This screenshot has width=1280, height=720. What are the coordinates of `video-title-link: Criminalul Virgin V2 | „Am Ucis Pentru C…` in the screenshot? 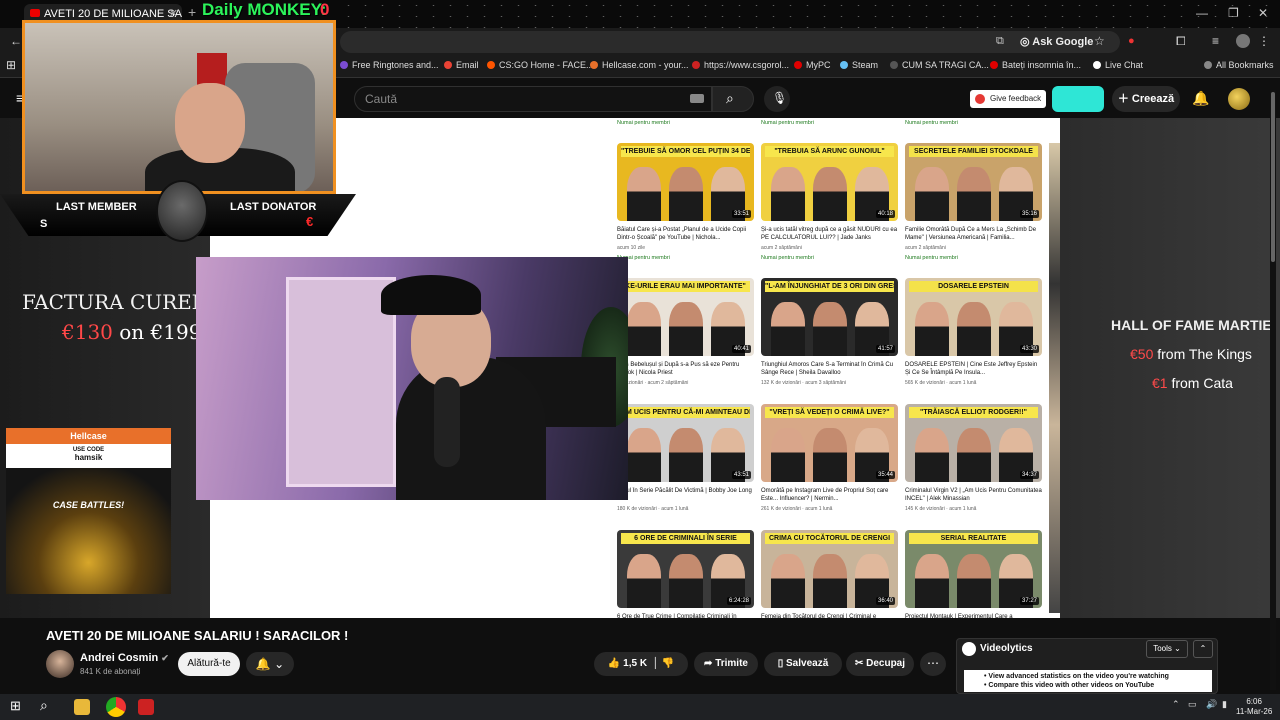 It's located at (973, 495).